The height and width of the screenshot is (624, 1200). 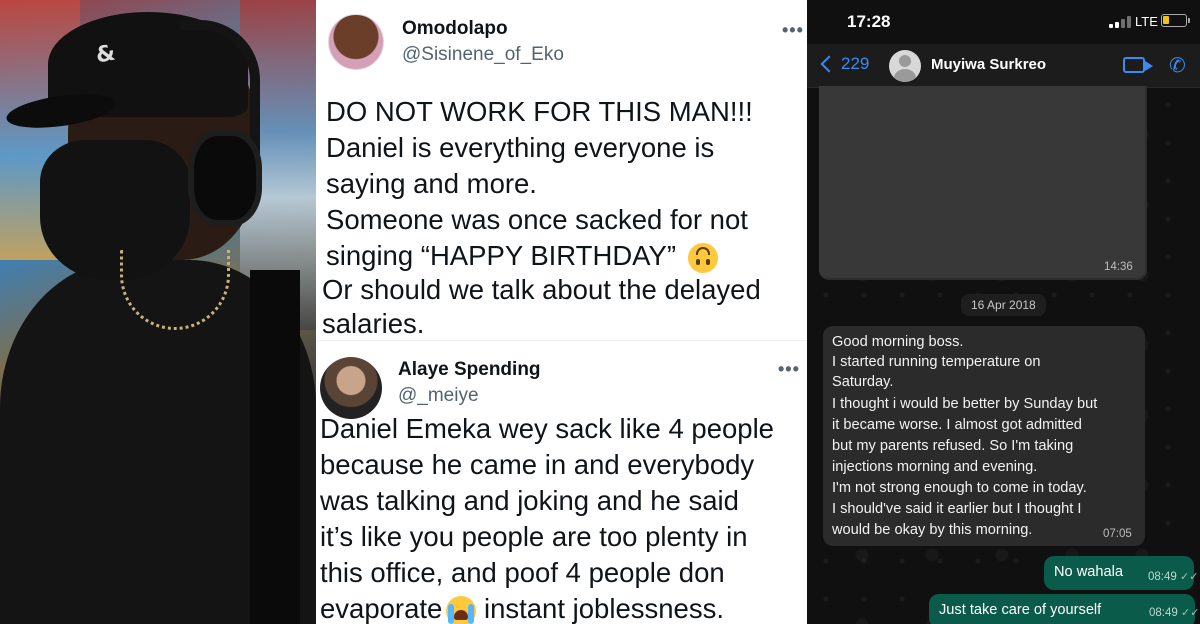 I want to click on message-time: 07:05, so click(x=1117, y=534).